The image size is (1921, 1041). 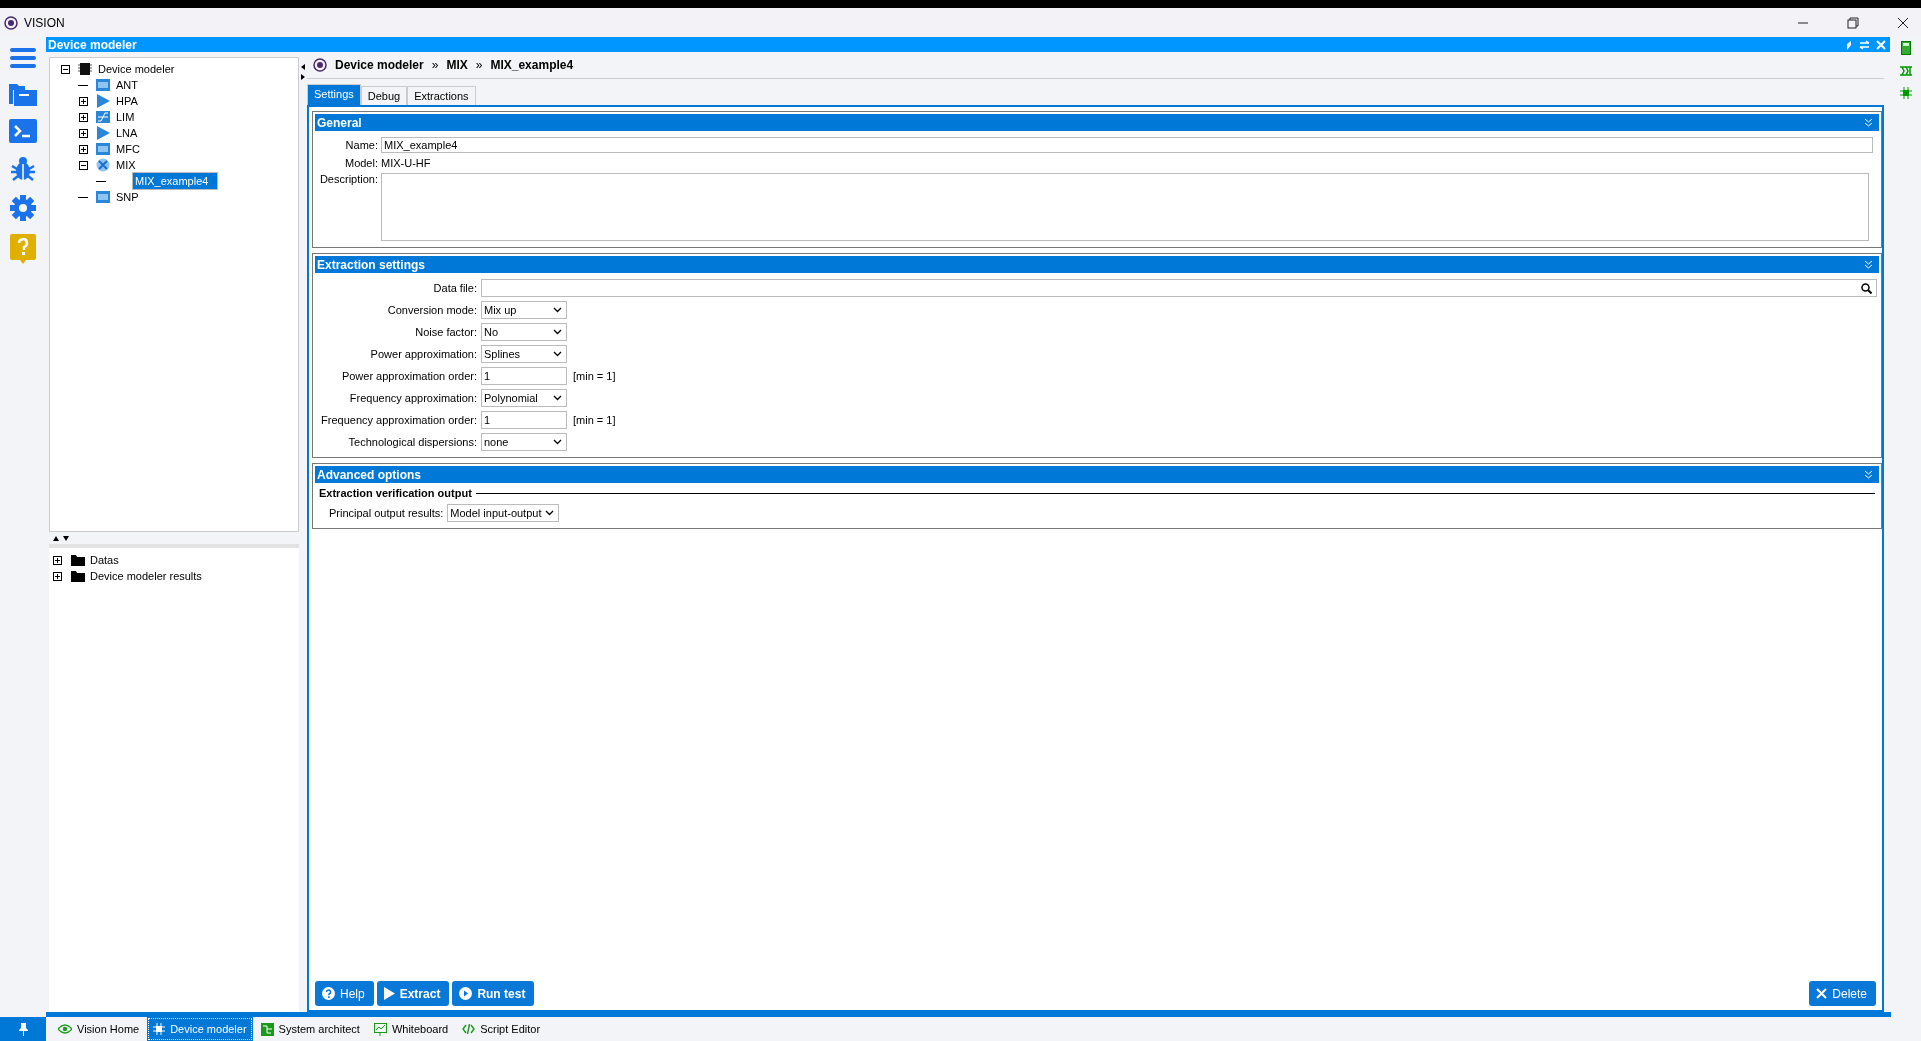 What do you see at coordinates (126, 165) in the screenshot?
I see `tree-item: MIX` at bounding box center [126, 165].